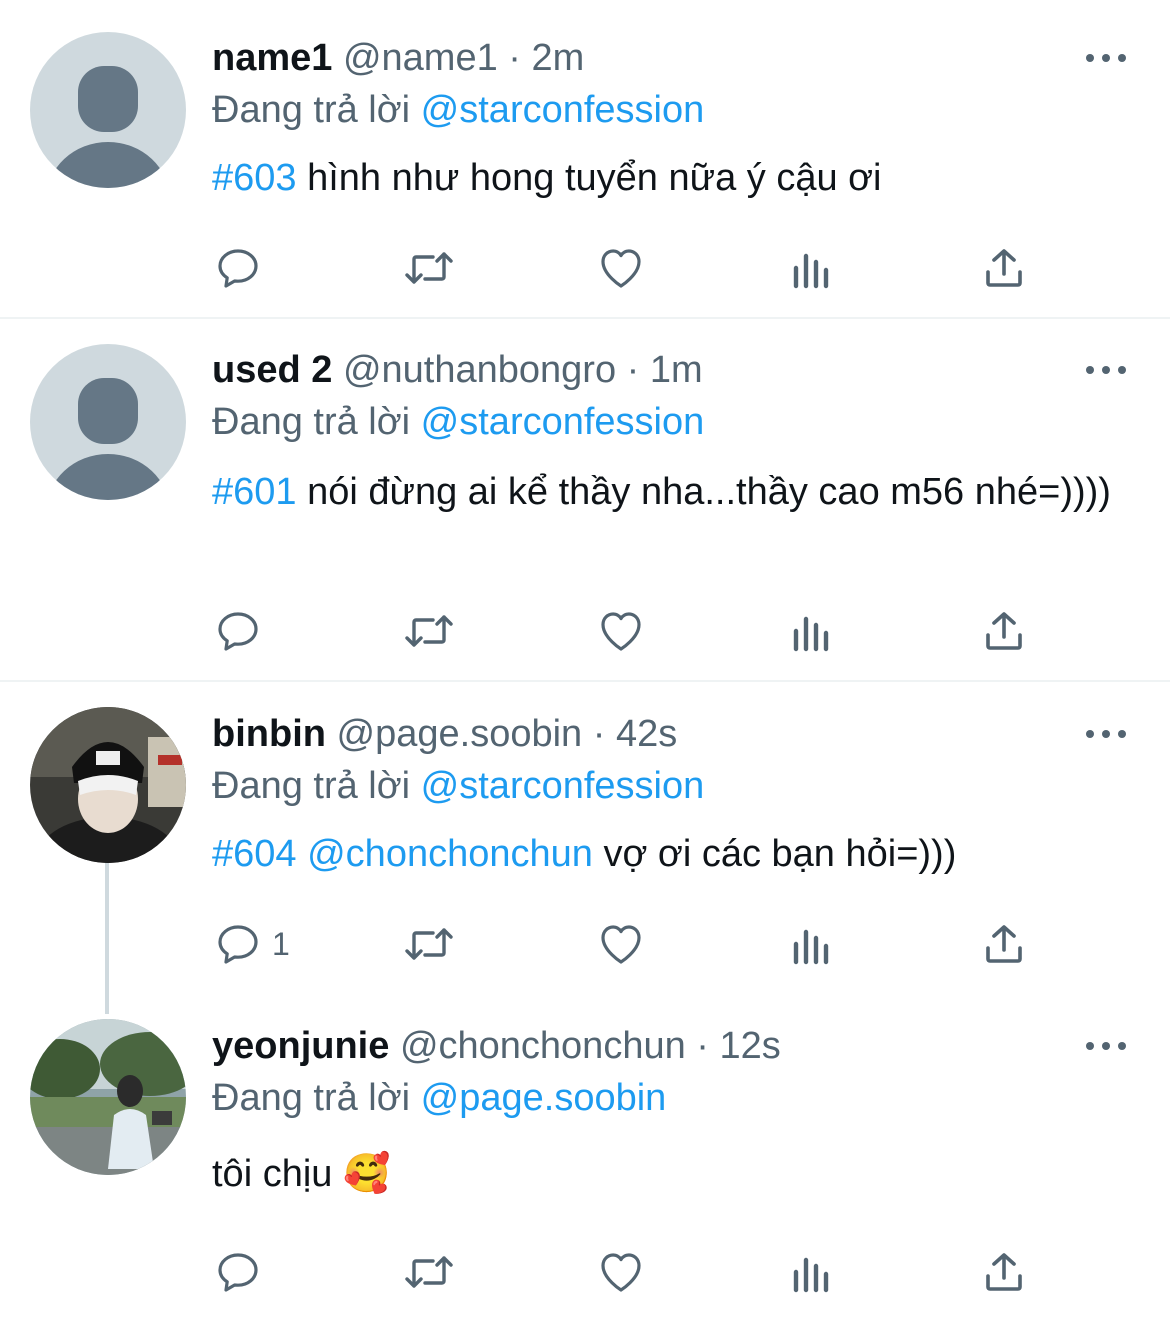 The height and width of the screenshot is (1319, 1170). I want to click on replying-to-mention: @page.soobin, so click(544, 1098).